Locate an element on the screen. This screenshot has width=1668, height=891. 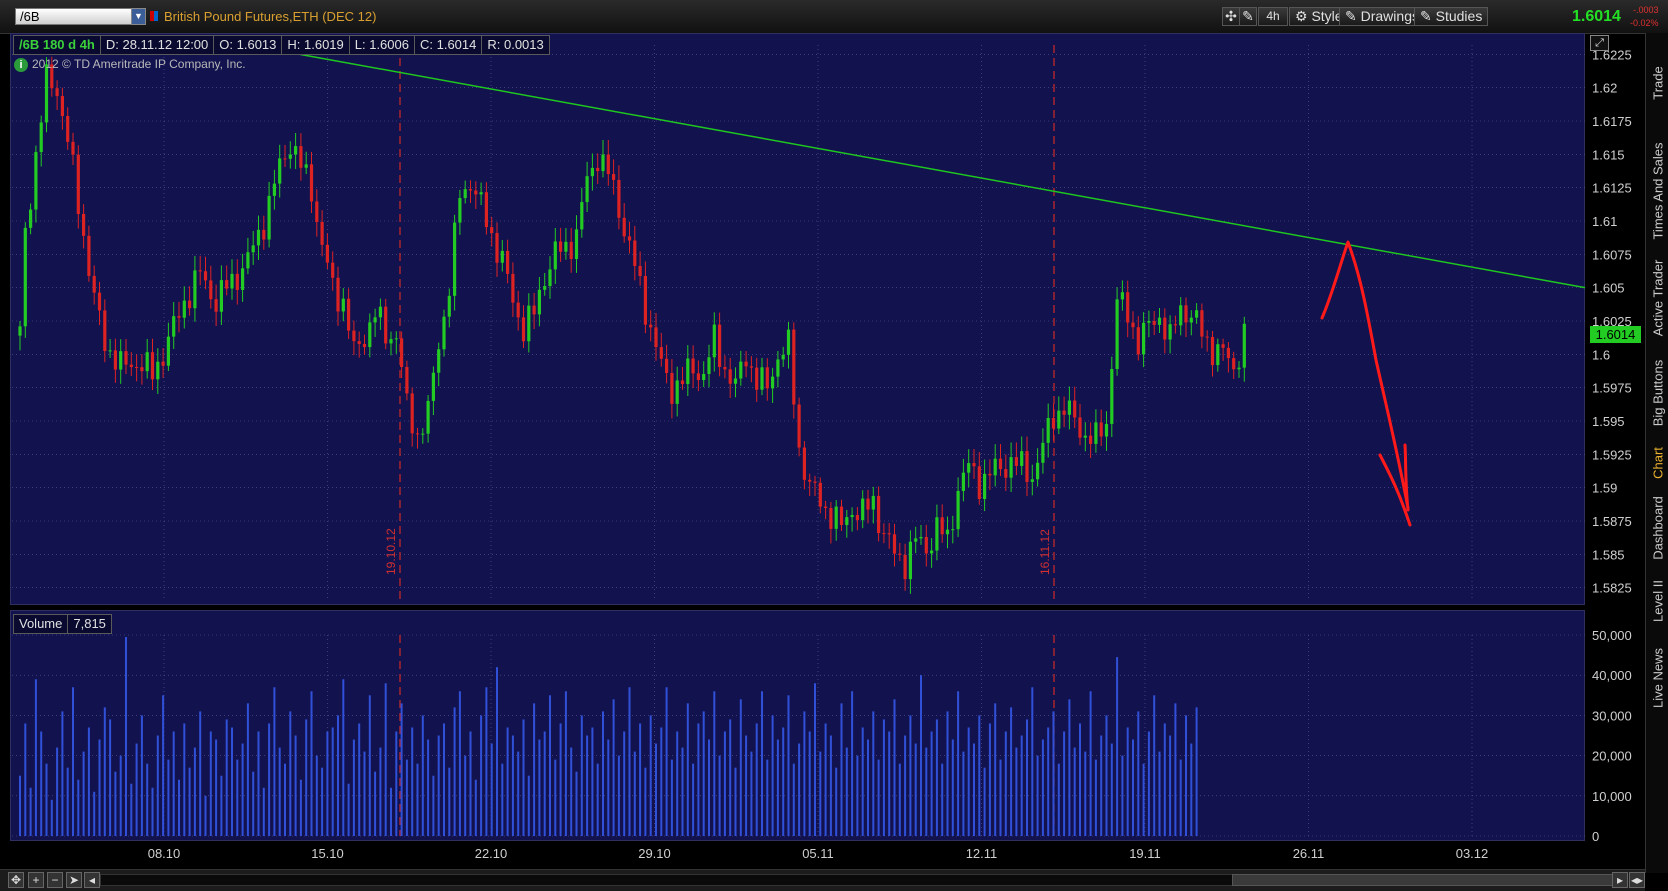
scroll-right-icon: ▸ is located at coordinates (1620, 880).